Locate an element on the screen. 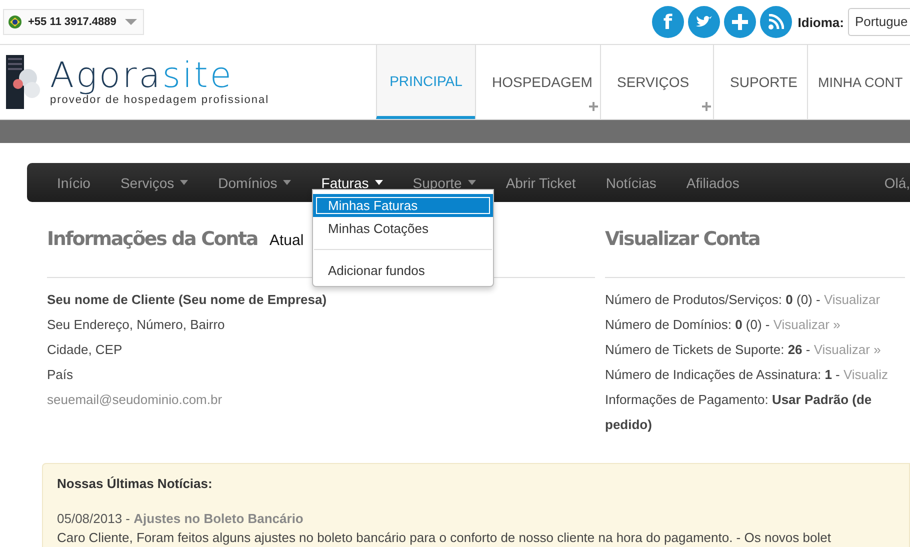  menu-item: Adicionar fundos is located at coordinates (403, 270).